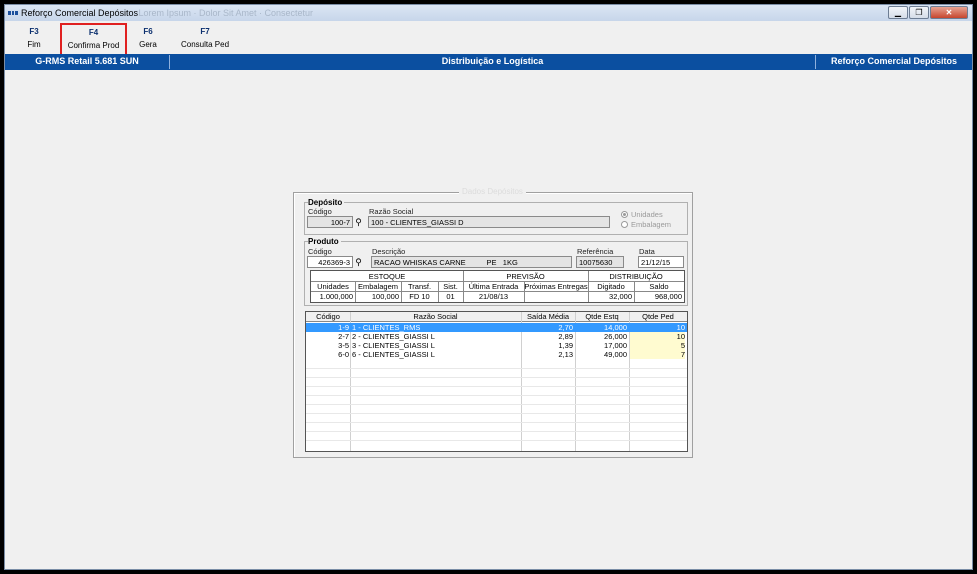  I want to click on window-title: Reforço Comercial Depósitos, so click(80, 13).